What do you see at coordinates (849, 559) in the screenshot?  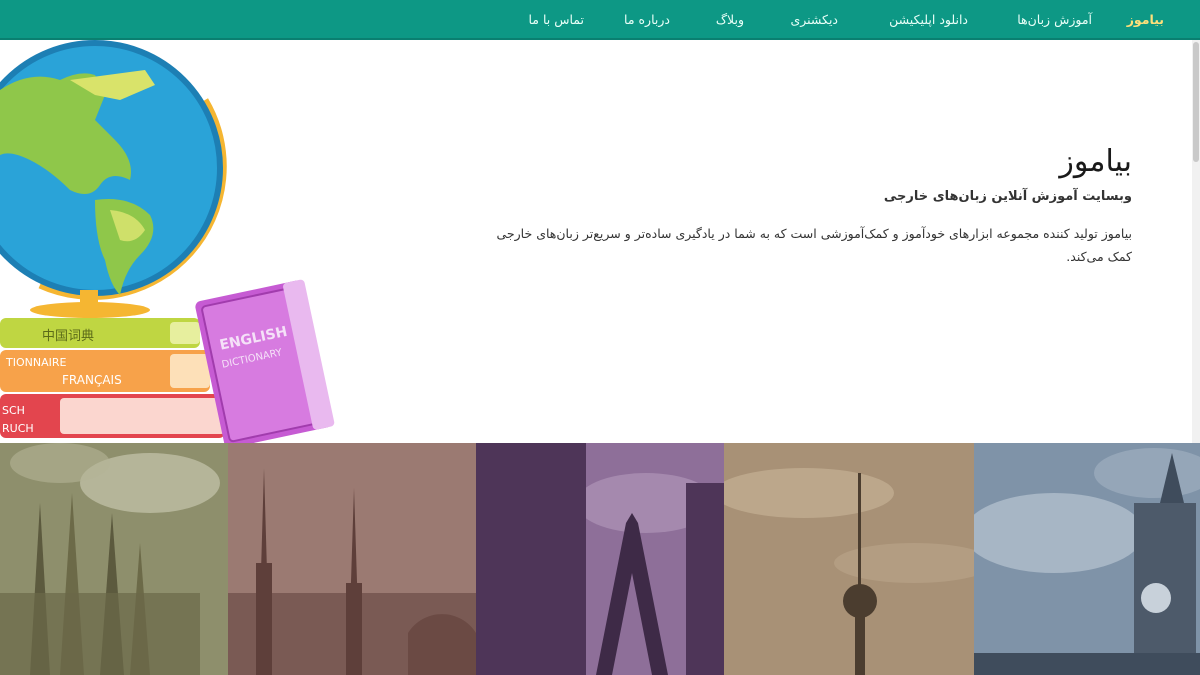 I see `tile-berlin-tv-tower` at bounding box center [849, 559].